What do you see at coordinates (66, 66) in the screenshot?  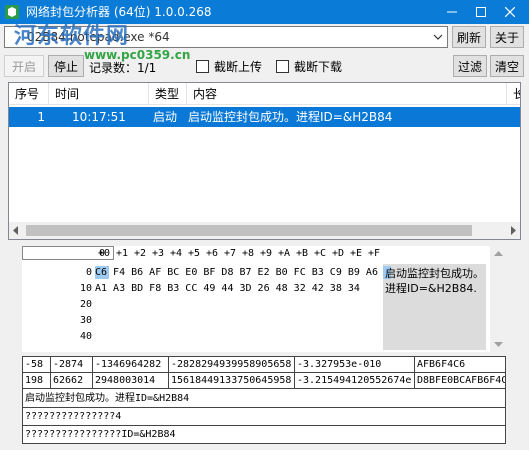 I see `stop-button: 停止` at bounding box center [66, 66].